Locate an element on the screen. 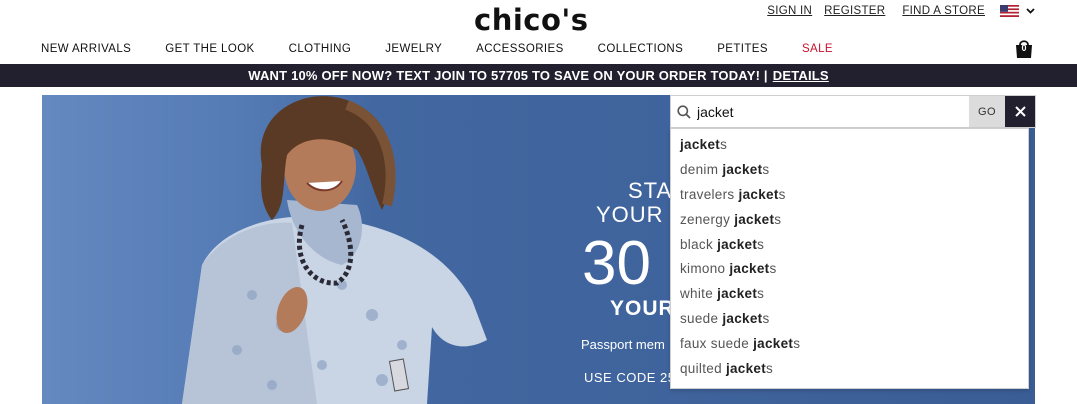 This screenshot has width=1077, height=404. promo-details-link: DETAILS is located at coordinates (801, 75).